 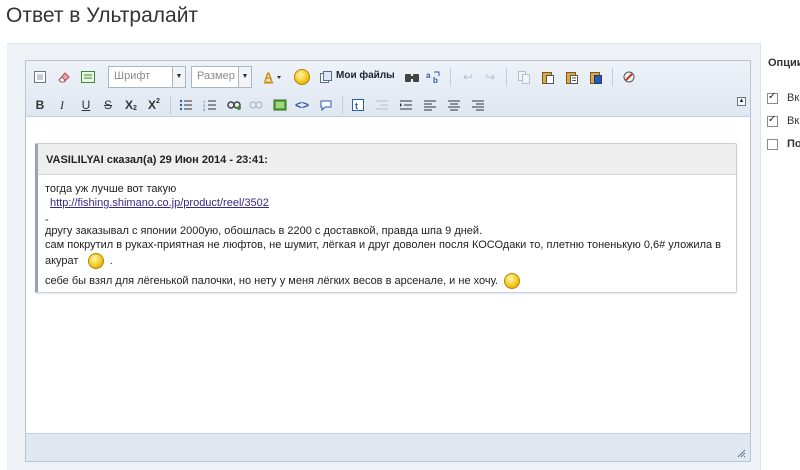 I want to click on option-1-label: Вк, so click(x=793, y=98).